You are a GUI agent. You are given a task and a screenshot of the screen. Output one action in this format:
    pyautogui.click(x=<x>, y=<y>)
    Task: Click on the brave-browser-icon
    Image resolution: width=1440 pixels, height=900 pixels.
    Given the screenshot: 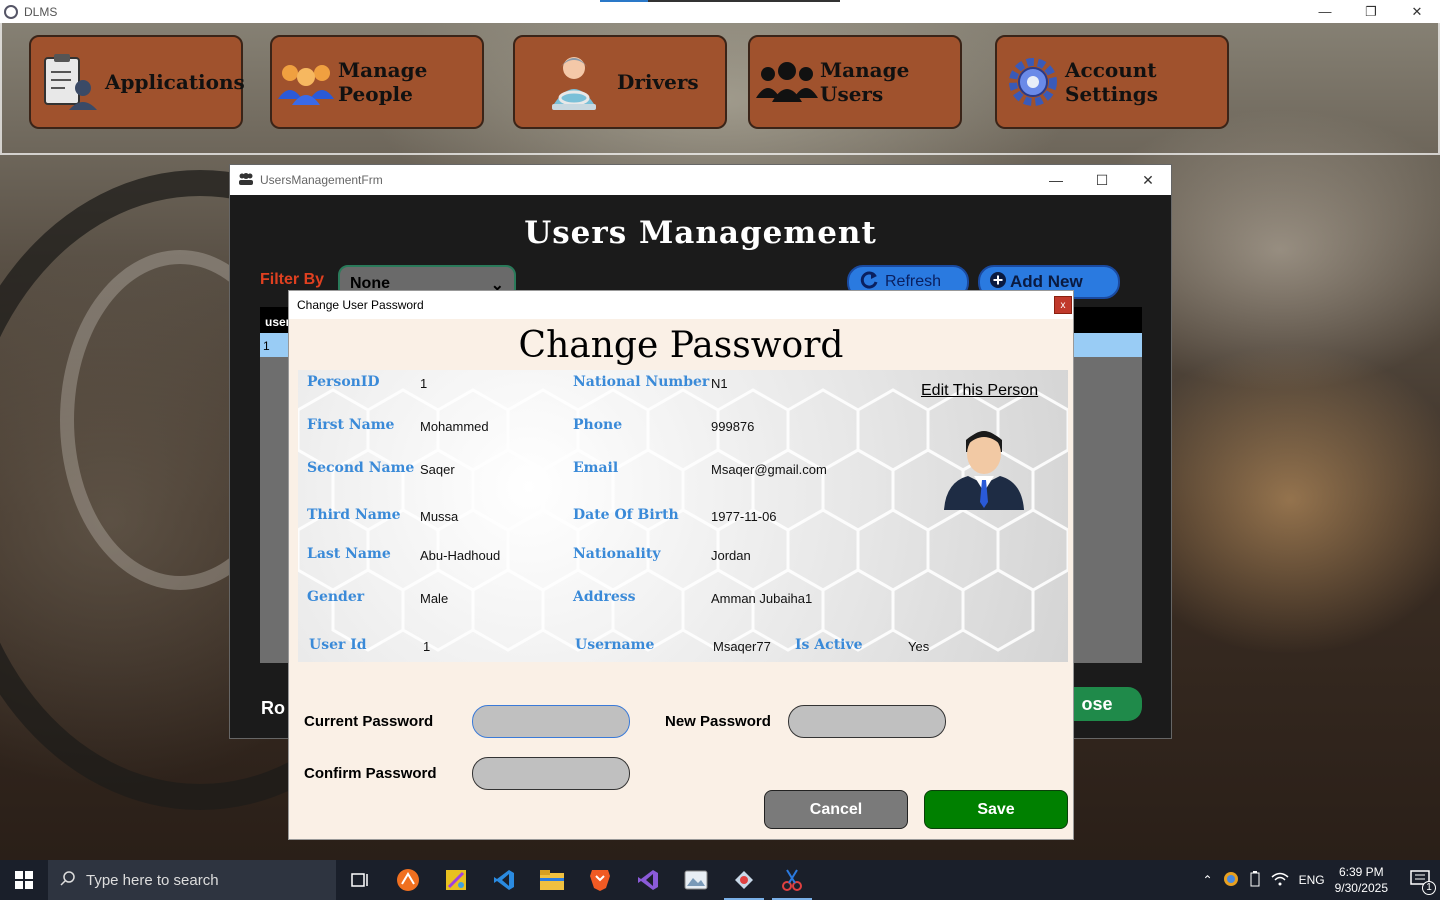 What is the action you would take?
    pyautogui.click(x=600, y=880)
    